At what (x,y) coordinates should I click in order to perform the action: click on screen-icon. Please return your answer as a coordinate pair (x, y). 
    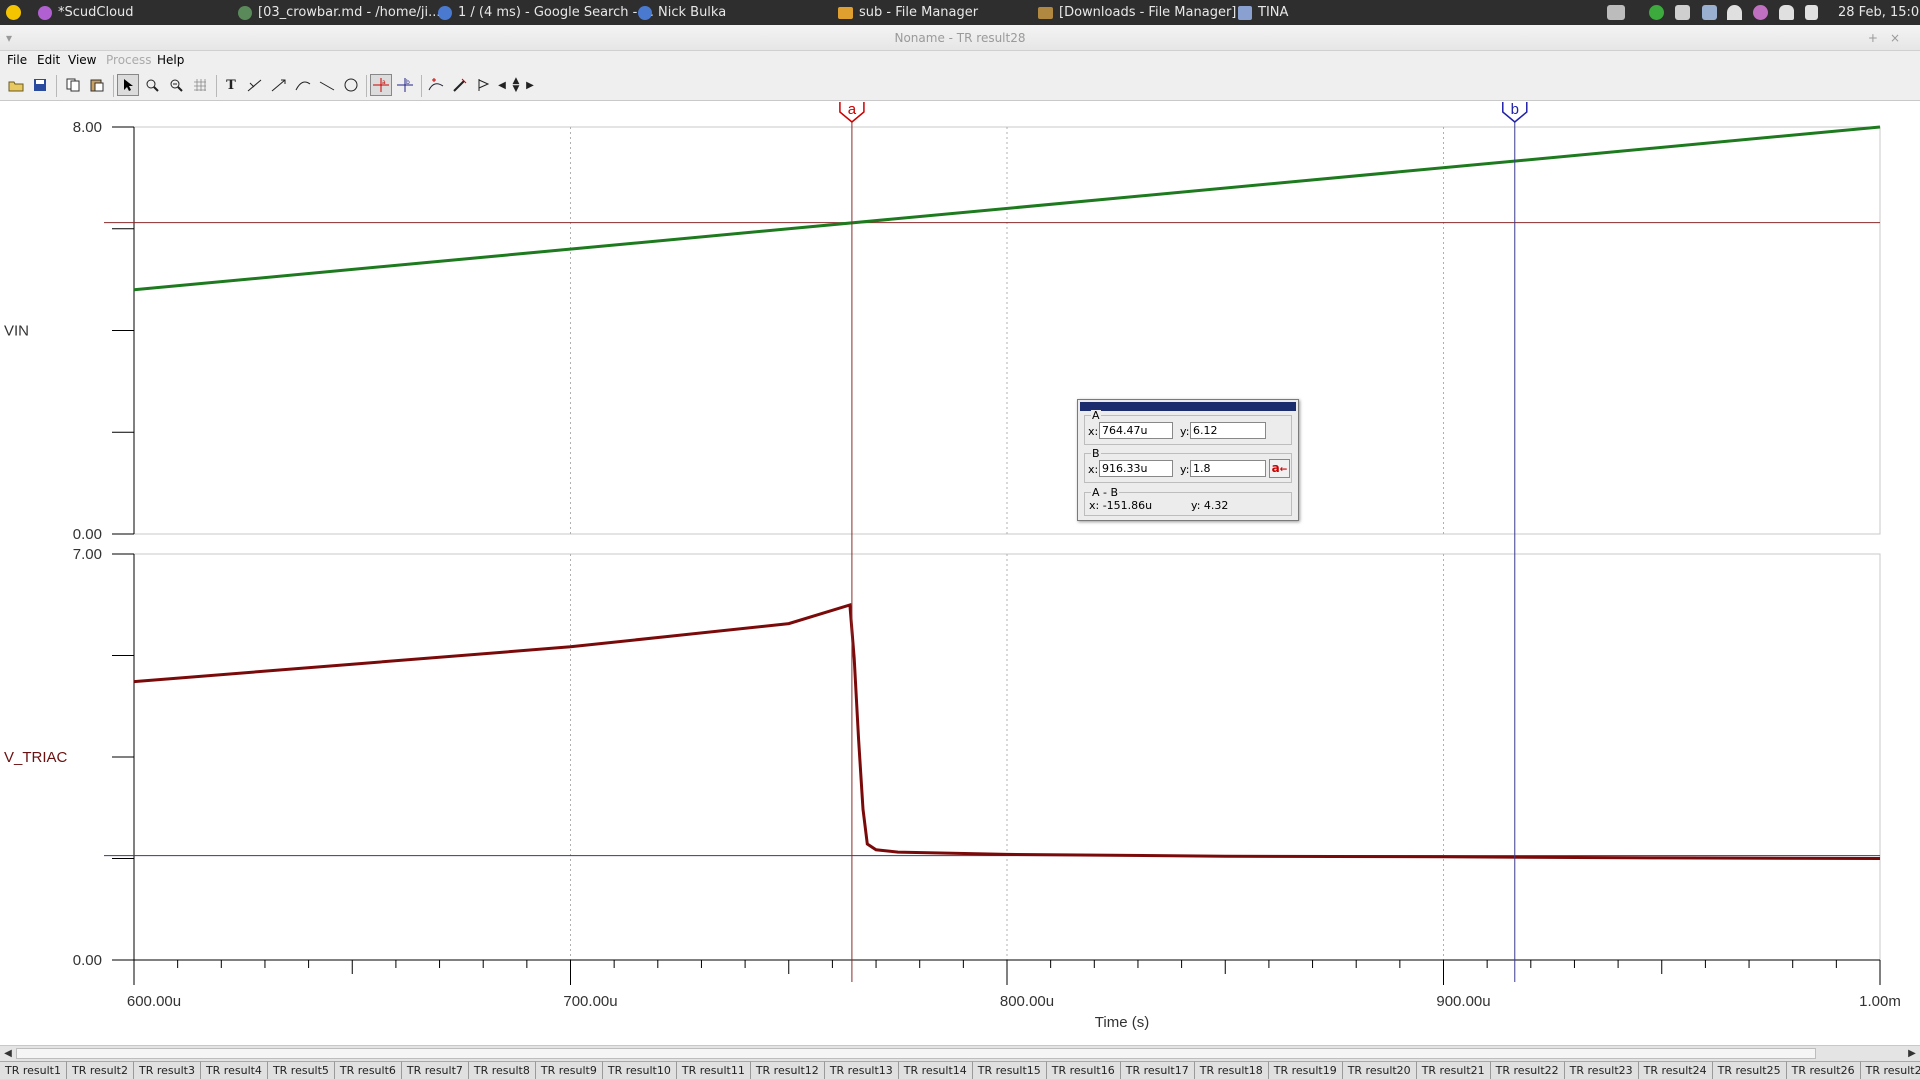
    Looking at the image, I should click on (1616, 12).